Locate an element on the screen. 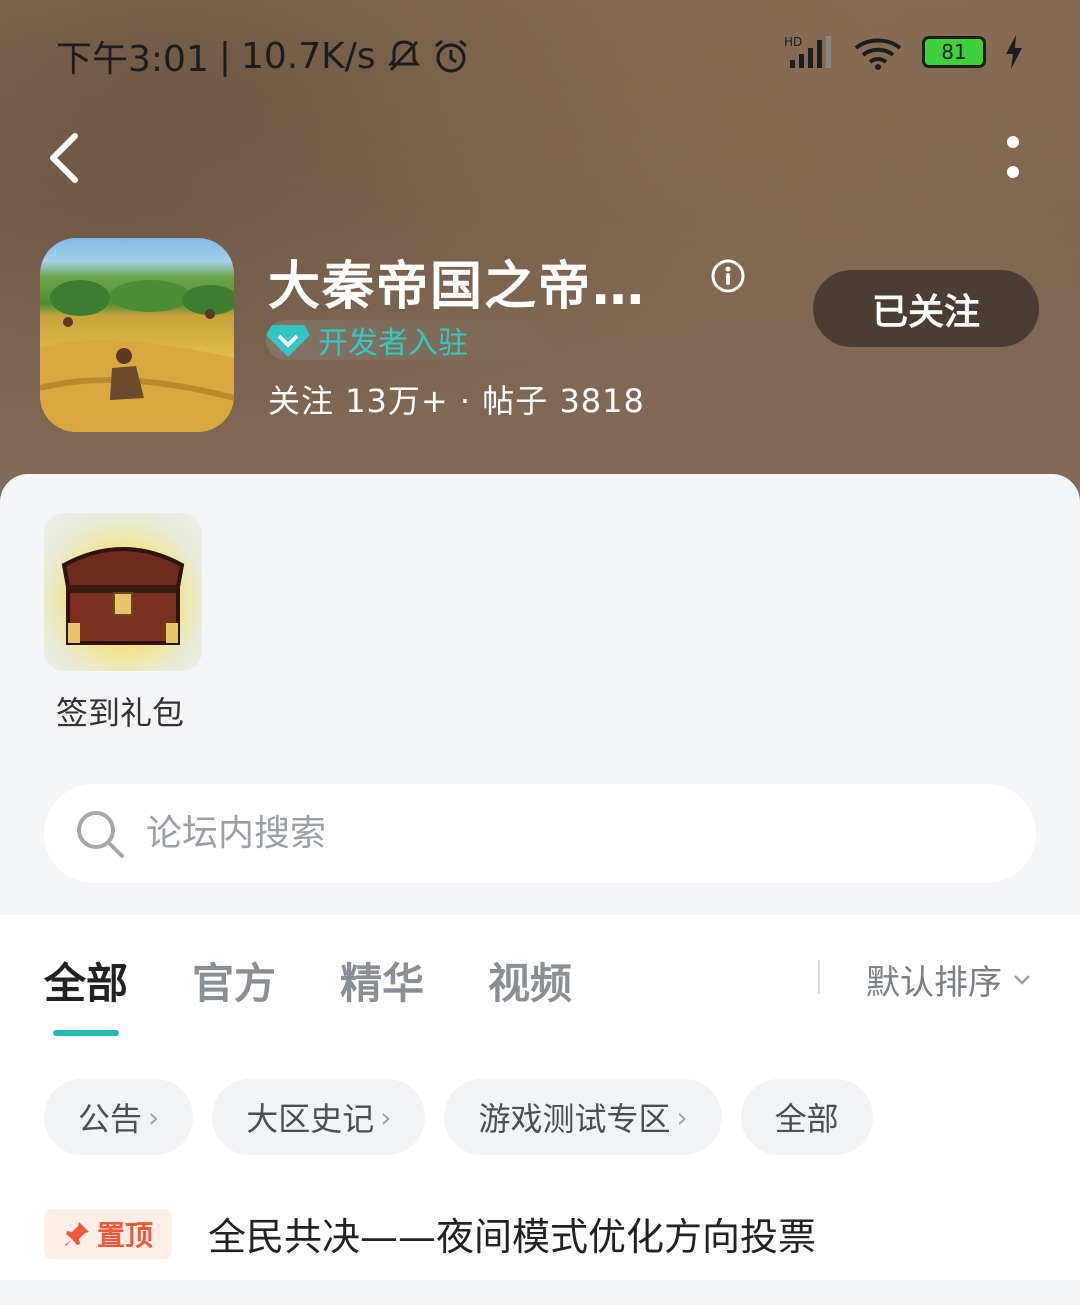 This screenshot has height=1305, width=1080. chip-label: 全部 is located at coordinates (806, 1119).